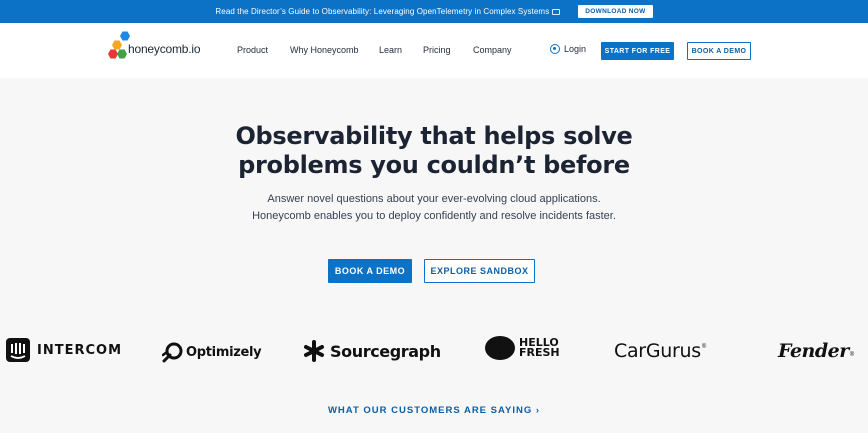 Image resolution: width=868 pixels, height=433 pixels. Describe the element at coordinates (615, 11) in the screenshot. I see `download-now-button: DOWNLOAD NOW` at that location.